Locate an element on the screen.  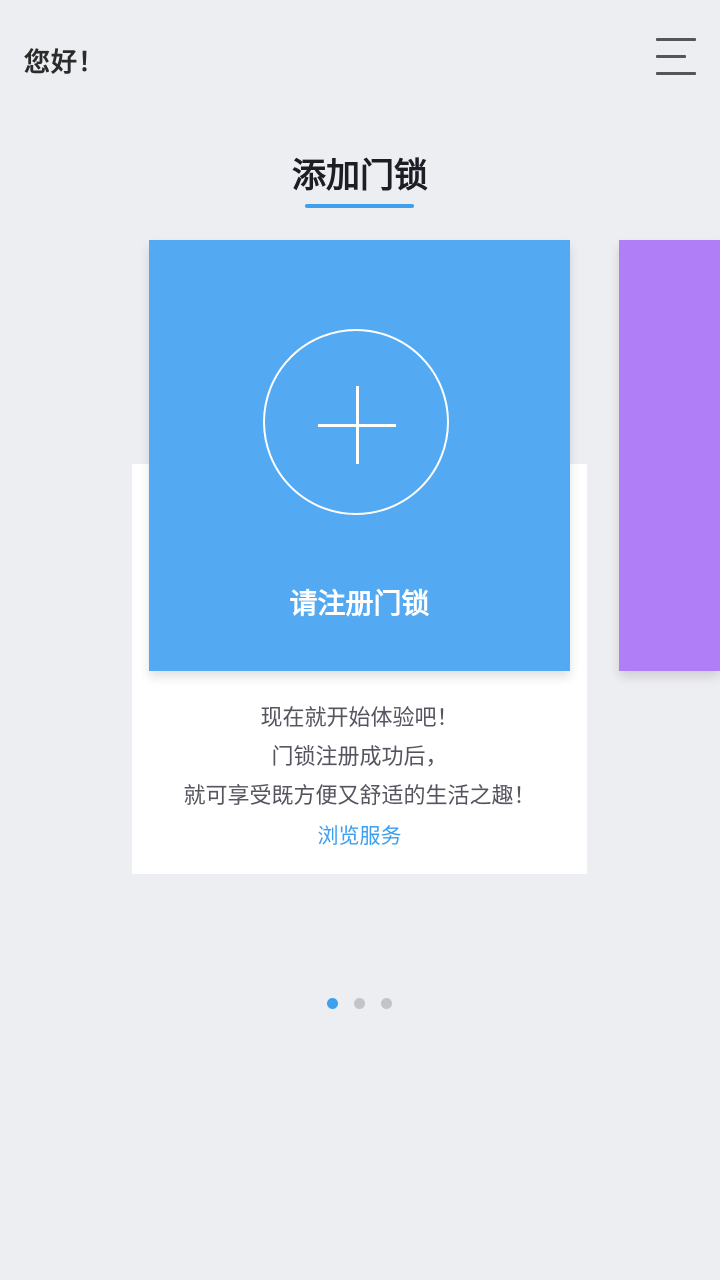
plus-vertical-stroke is located at coordinates (357, 425).